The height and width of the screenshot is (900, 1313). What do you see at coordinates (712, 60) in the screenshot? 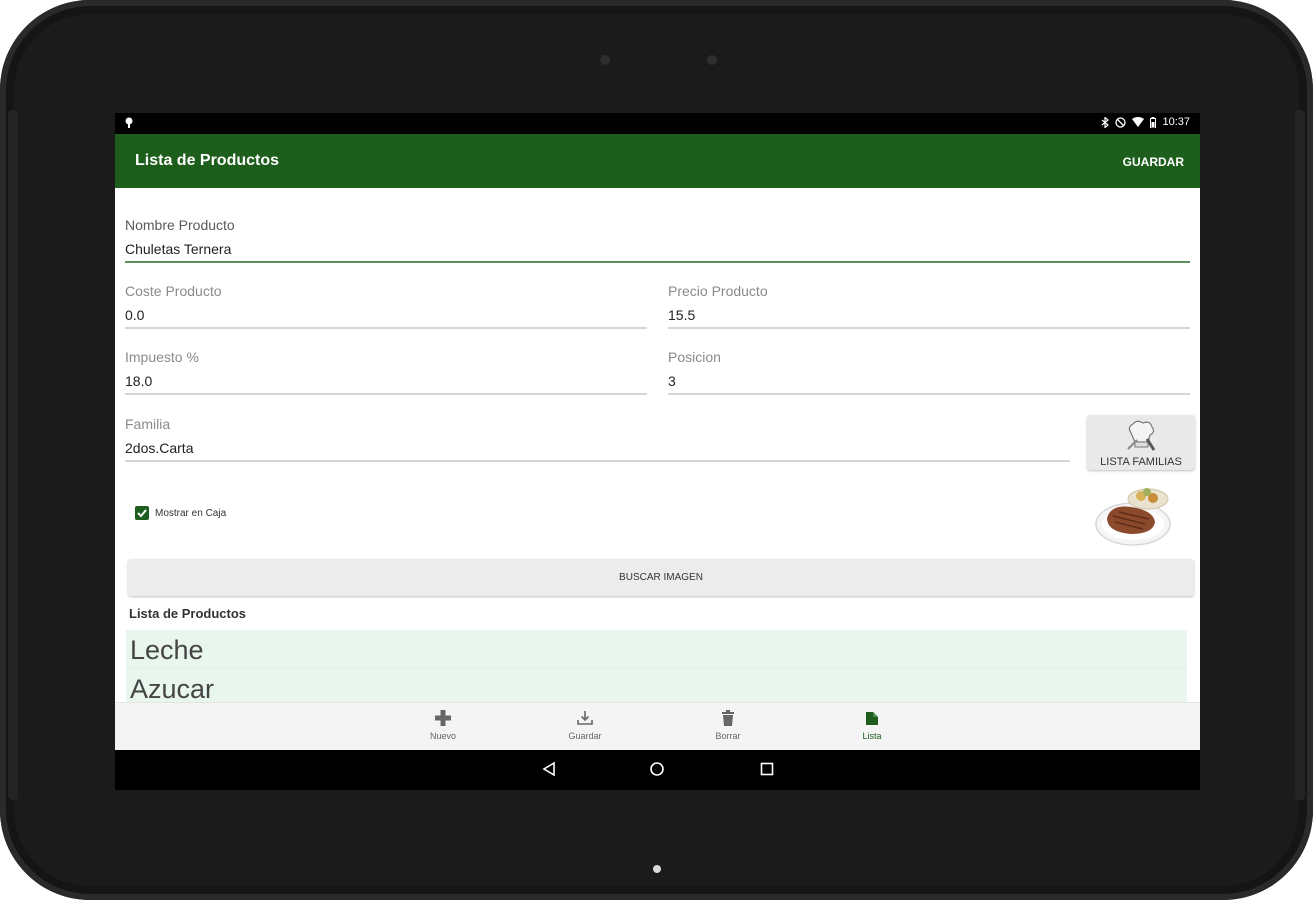
I see `tablet-camera` at bounding box center [712, 60].